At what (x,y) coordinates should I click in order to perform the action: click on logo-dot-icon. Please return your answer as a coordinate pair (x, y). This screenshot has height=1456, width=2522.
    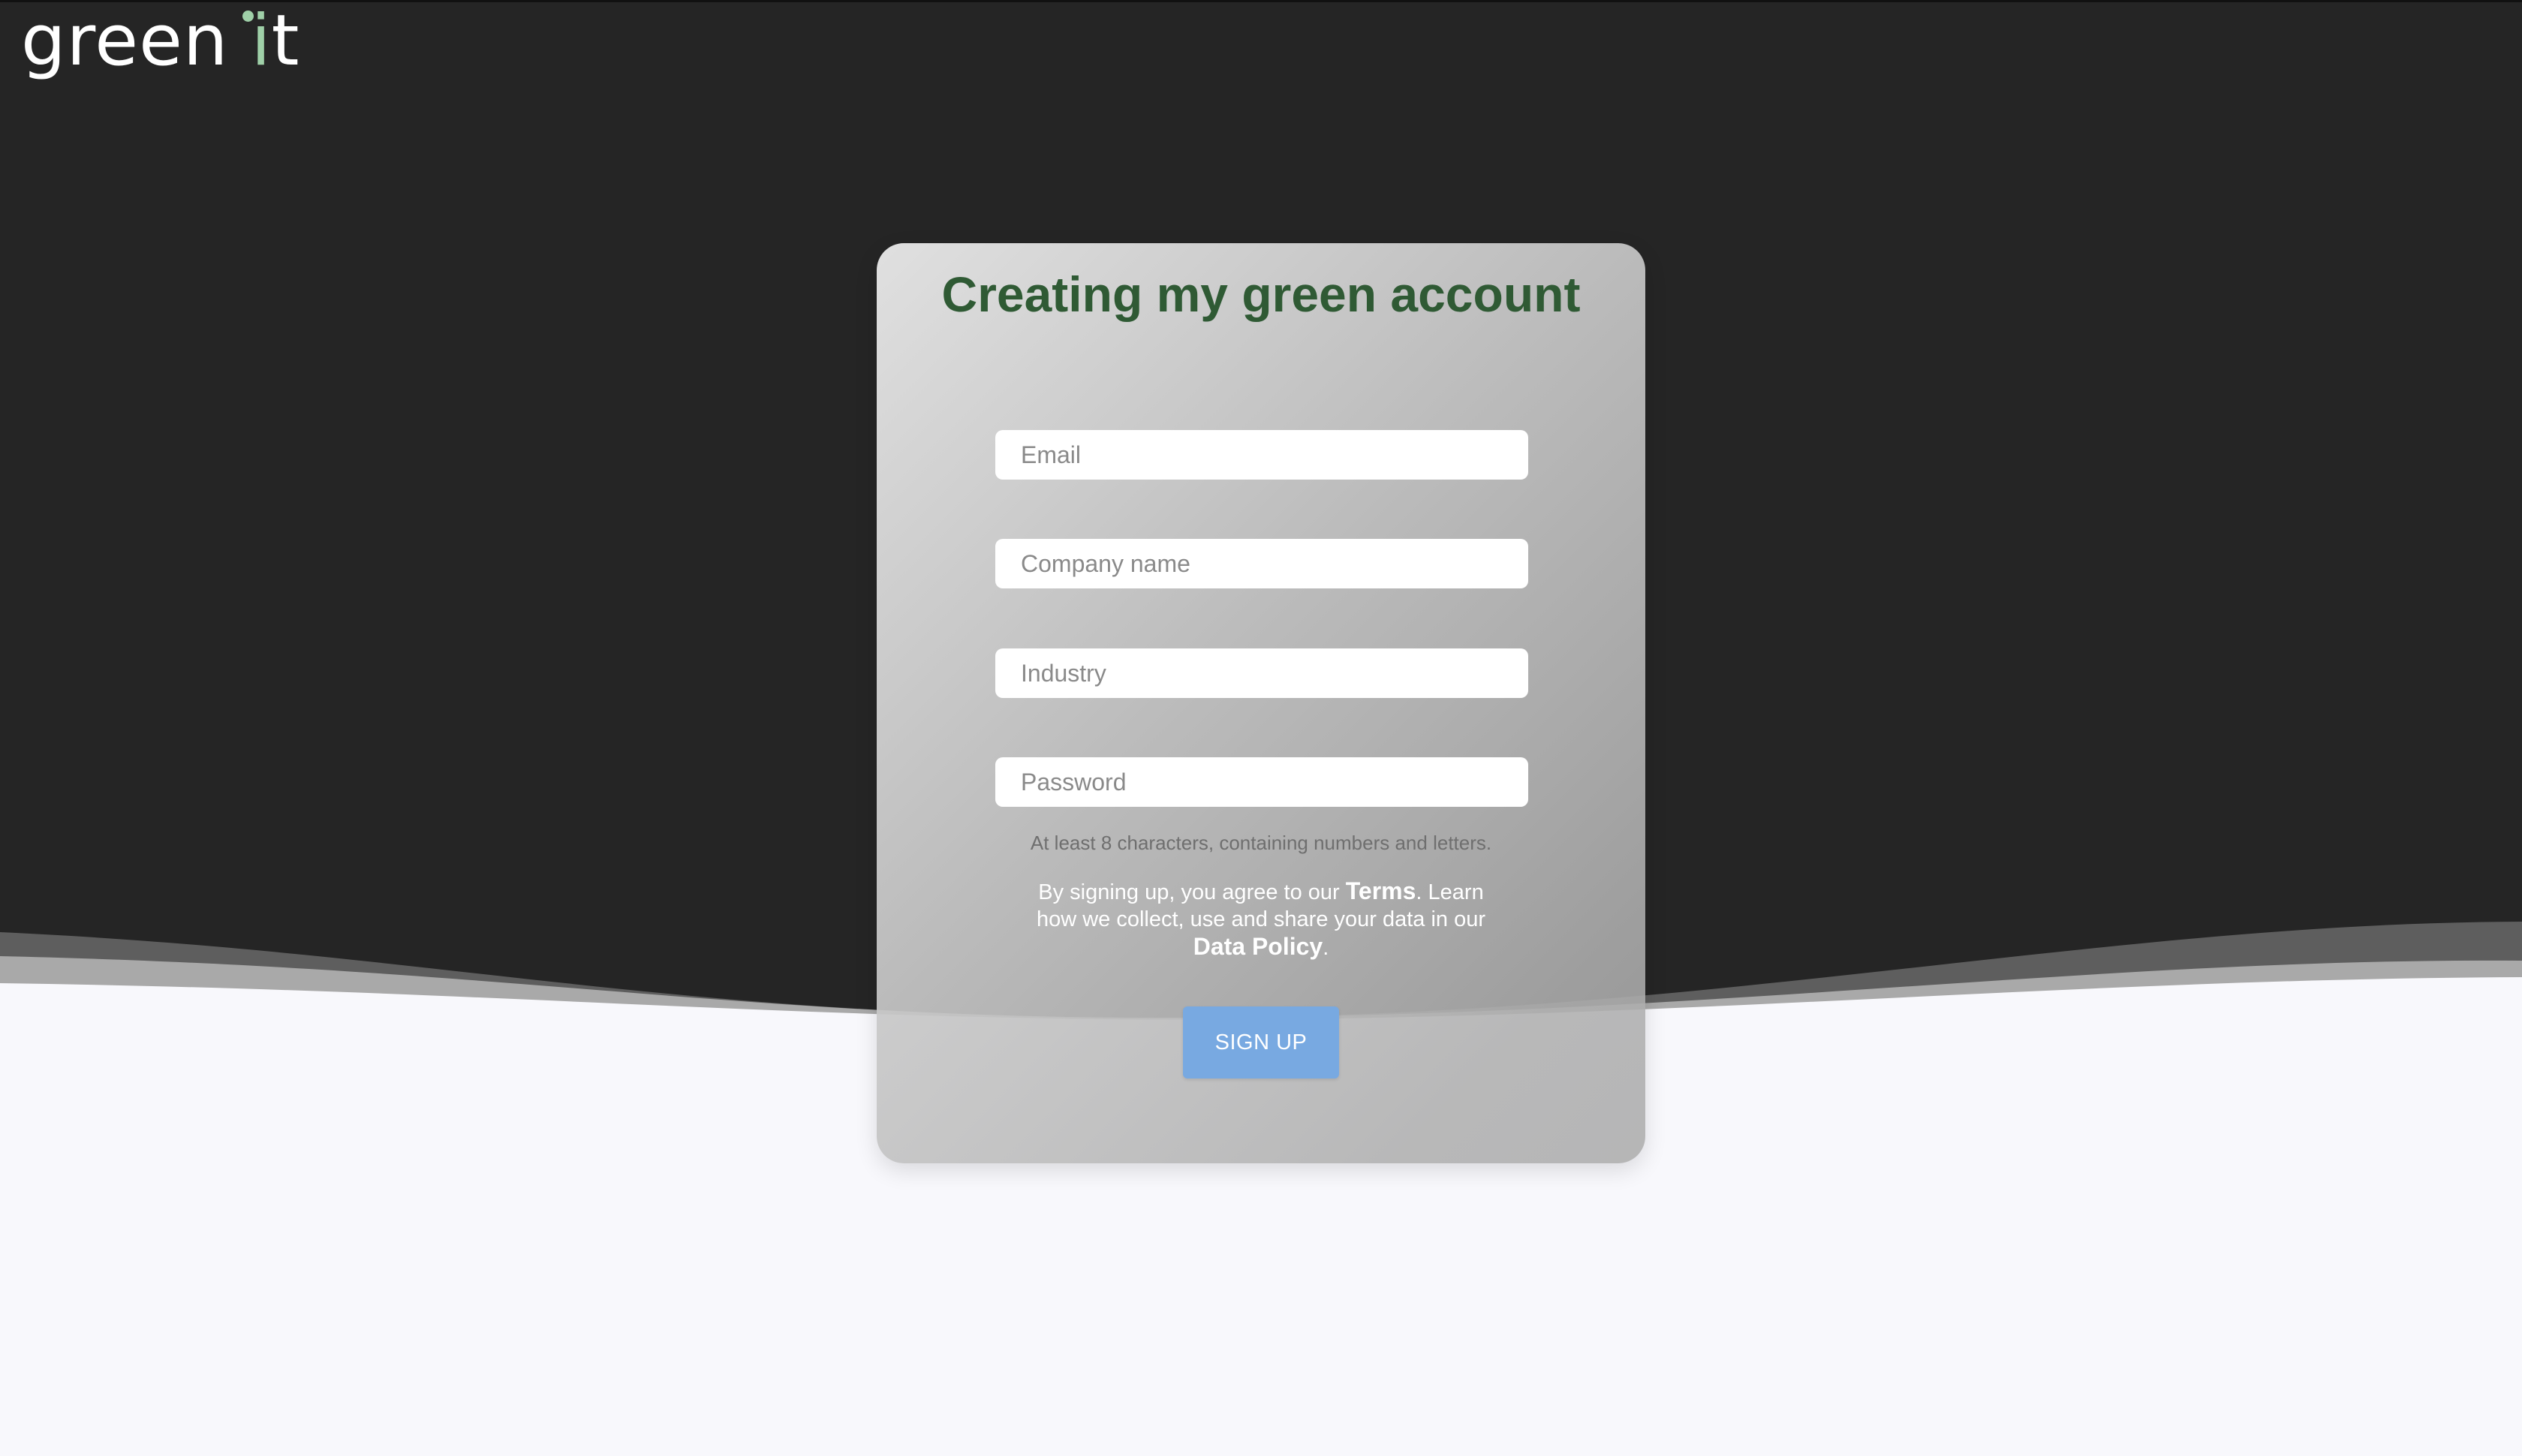
    Looking at the image, I should click on (248, 16).